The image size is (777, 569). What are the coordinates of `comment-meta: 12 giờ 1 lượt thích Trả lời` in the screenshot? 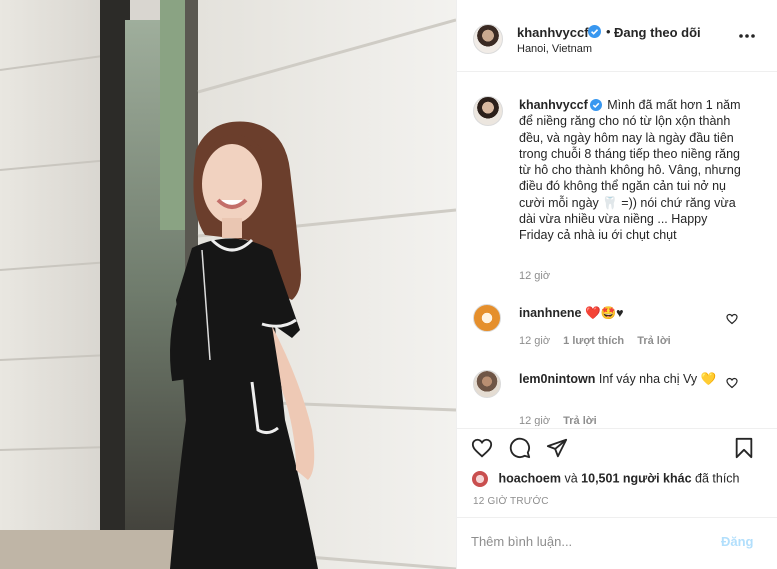 It's located at (600, 341).